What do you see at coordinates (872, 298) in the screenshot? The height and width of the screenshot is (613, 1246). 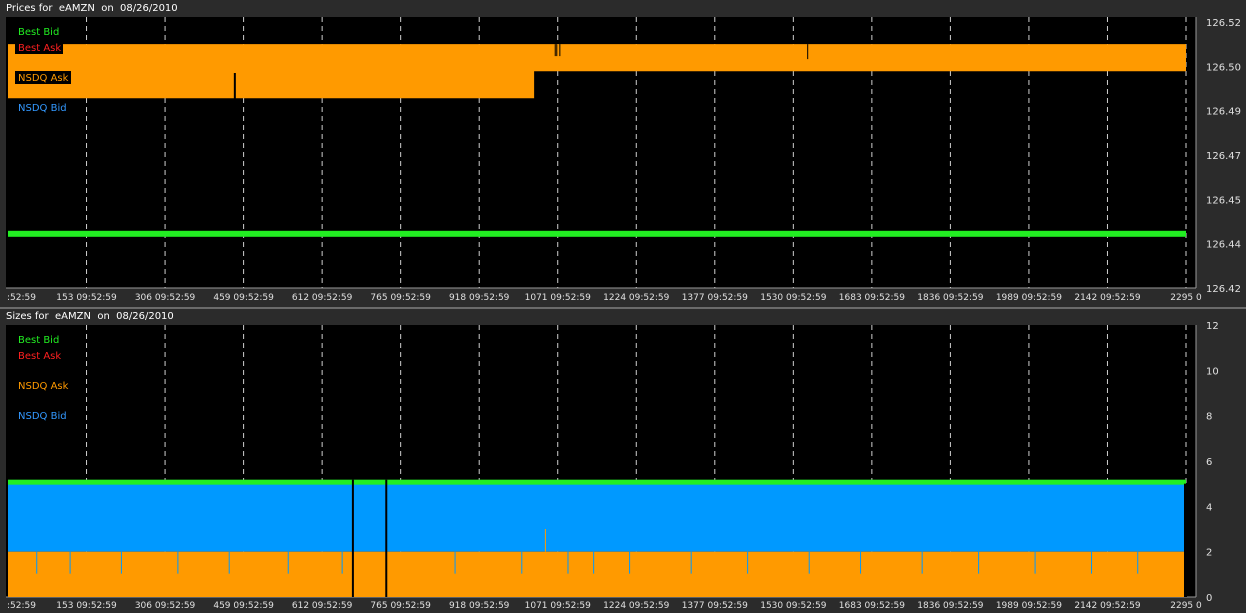 I see `prices-x-tick-label: 1683 09:52:59` at bounding box center [872, 298].